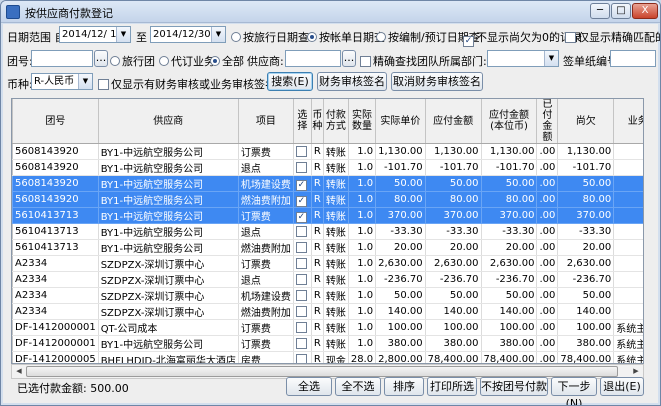  I want to click on column-header: 尚欠, so click(586, 121).